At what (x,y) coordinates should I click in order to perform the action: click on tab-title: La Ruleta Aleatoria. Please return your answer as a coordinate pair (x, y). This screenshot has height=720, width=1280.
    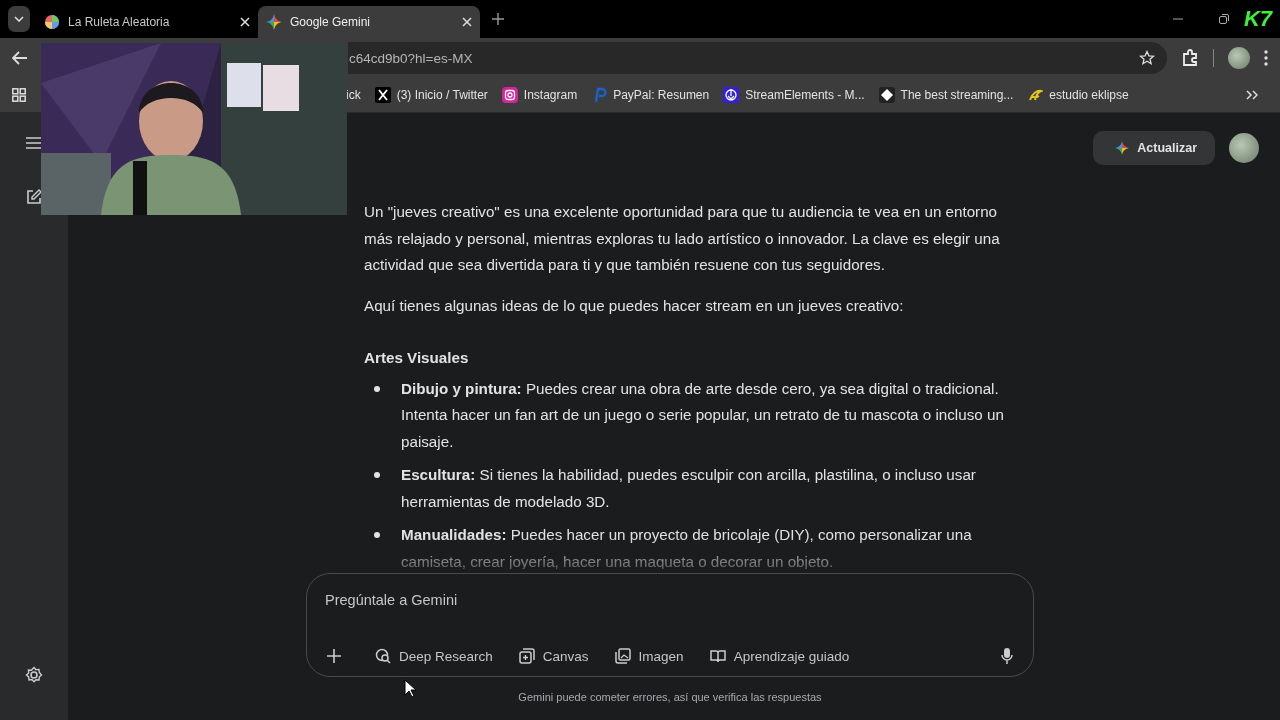
    Looking at the image, I should click on (119, 22).